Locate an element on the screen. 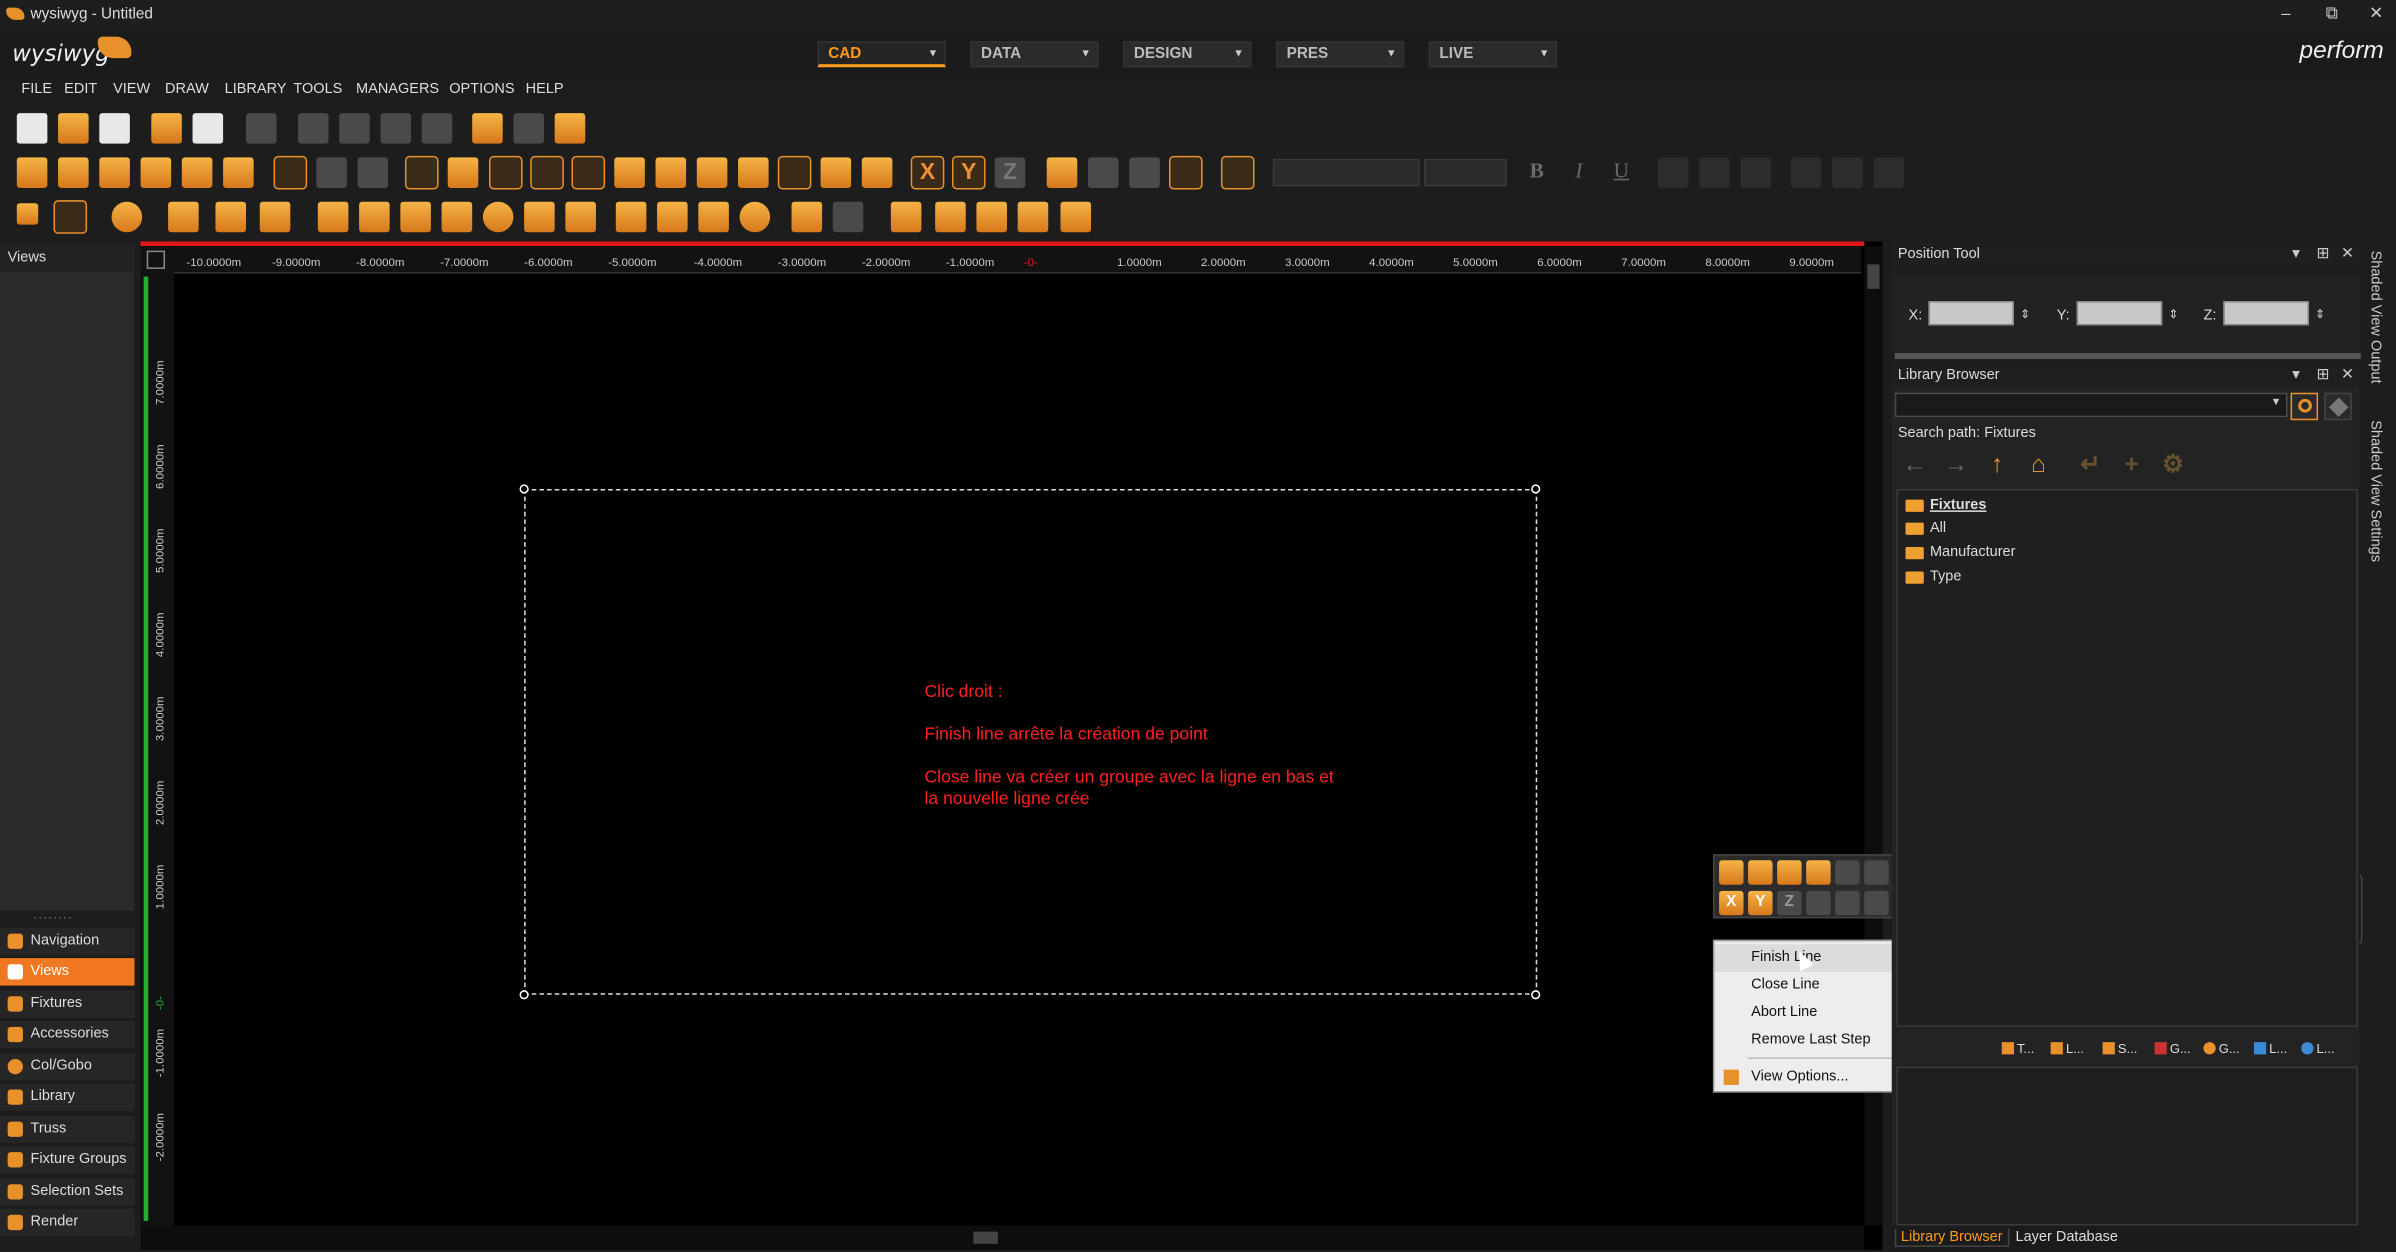 The width and height of the screenshot is (2396, 1252). library-item-list is located at coordinates (2127, 1146).